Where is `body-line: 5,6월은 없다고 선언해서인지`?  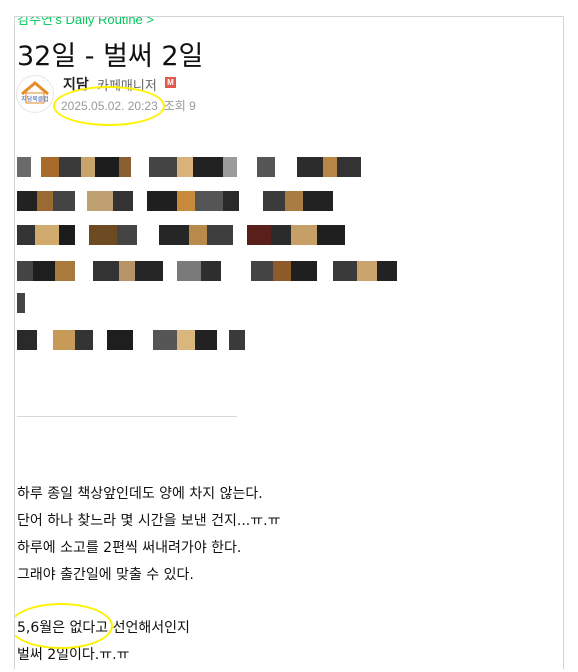 body-line: 5,6월은 없다고 선언해서인지 is located at coordinates (103, 628).